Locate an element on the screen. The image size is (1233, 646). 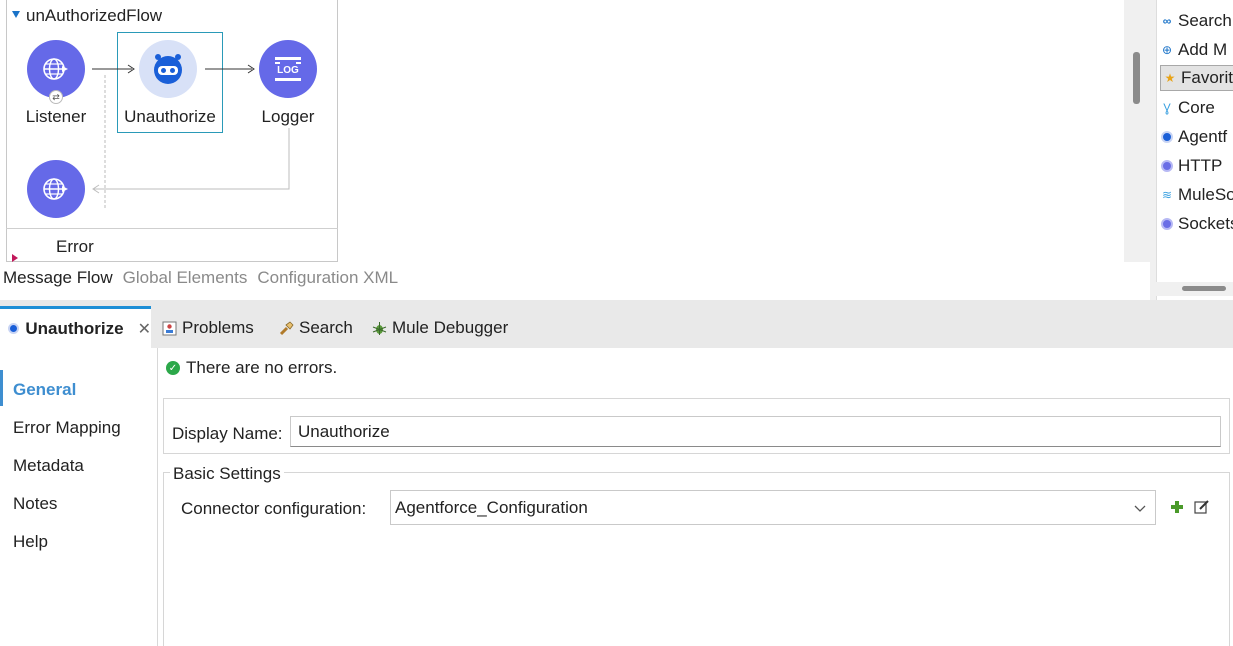
problems-icon is located at coordinates (169, 328).